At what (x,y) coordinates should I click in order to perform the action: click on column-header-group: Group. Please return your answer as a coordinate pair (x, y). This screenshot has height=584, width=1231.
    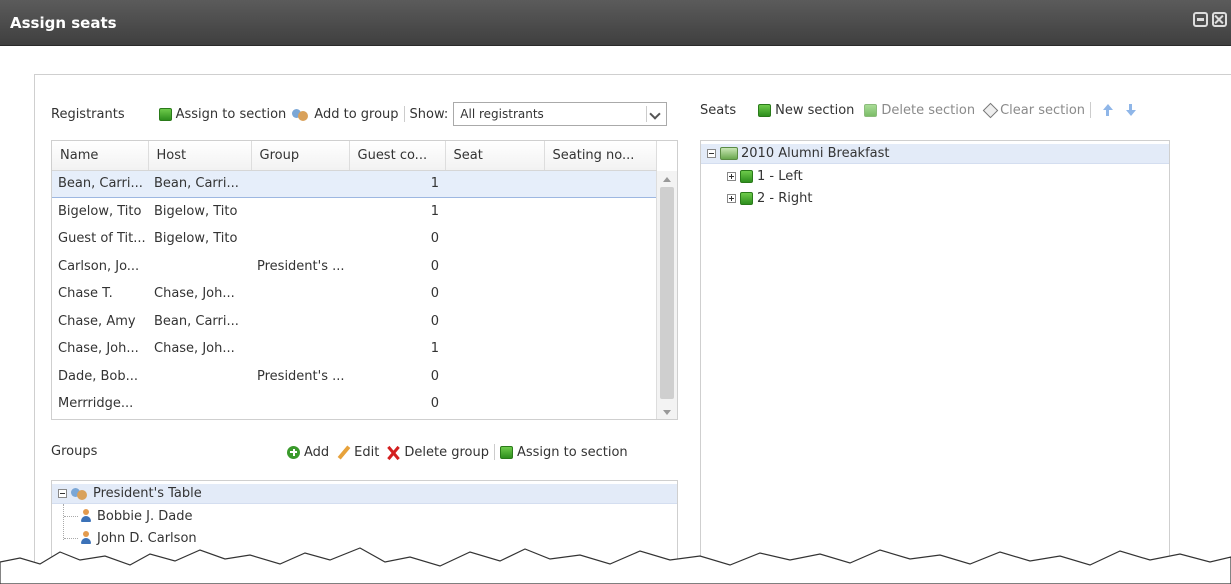
    Looking at the image, I should click on (300, 156).